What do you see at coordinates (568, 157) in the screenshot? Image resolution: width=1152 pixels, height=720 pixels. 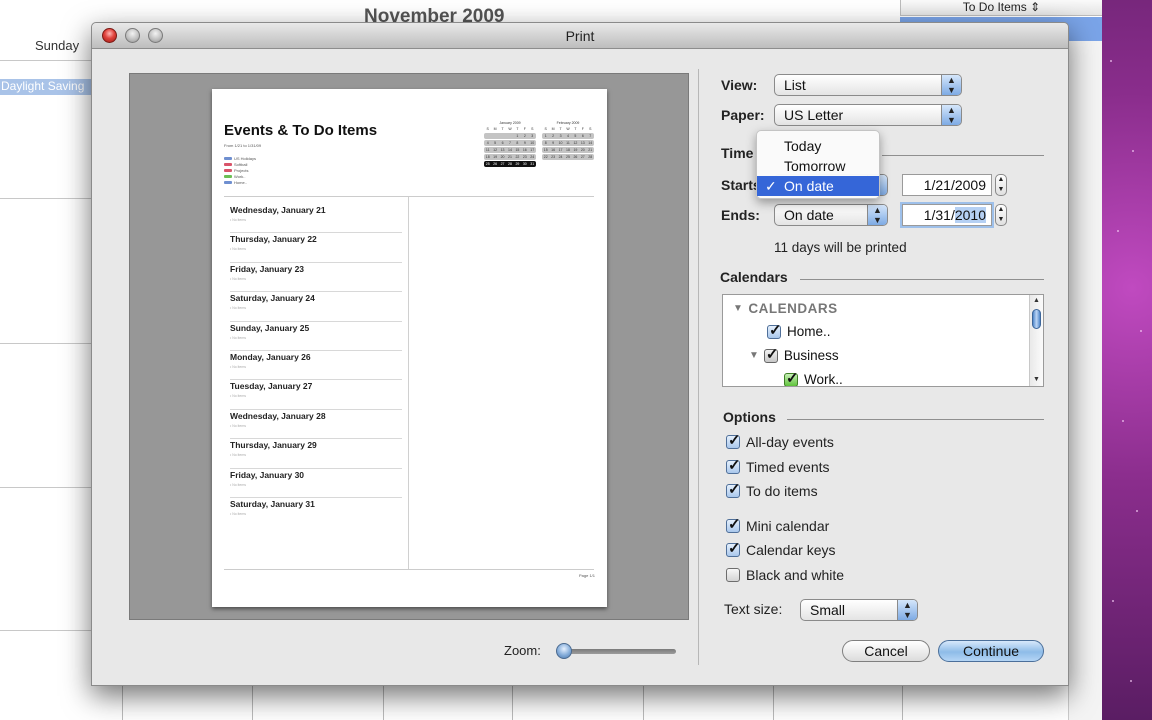 I see `mini-calendar-week: 22 23 24 25 26 27 28` at bounding box center [568, 157].